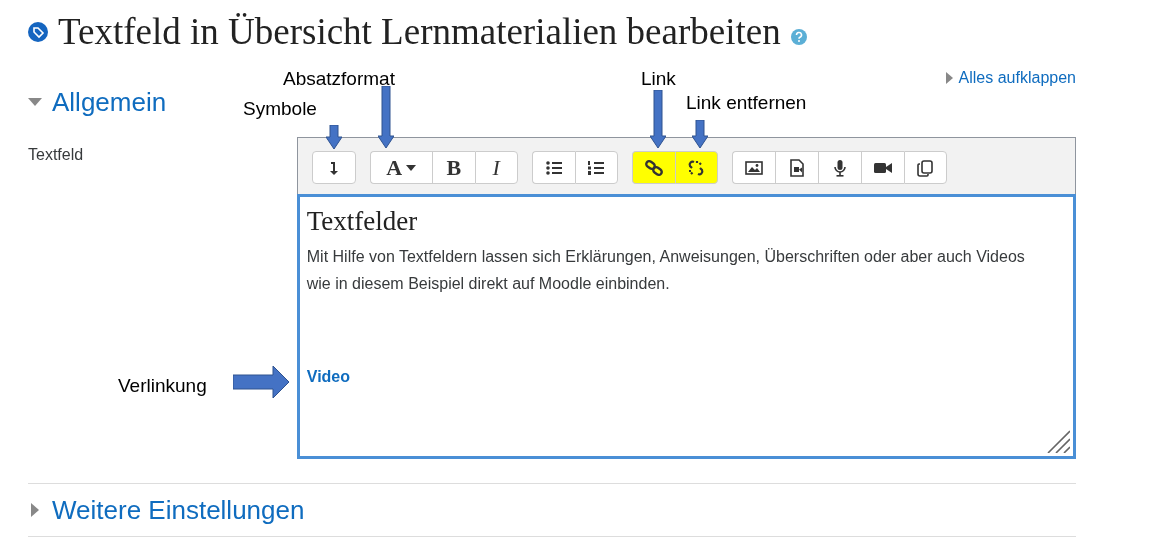  What do you see at coordinates (553, 167) in the screenshot?
I see `bullets-button` at bounding box center [553, 167].